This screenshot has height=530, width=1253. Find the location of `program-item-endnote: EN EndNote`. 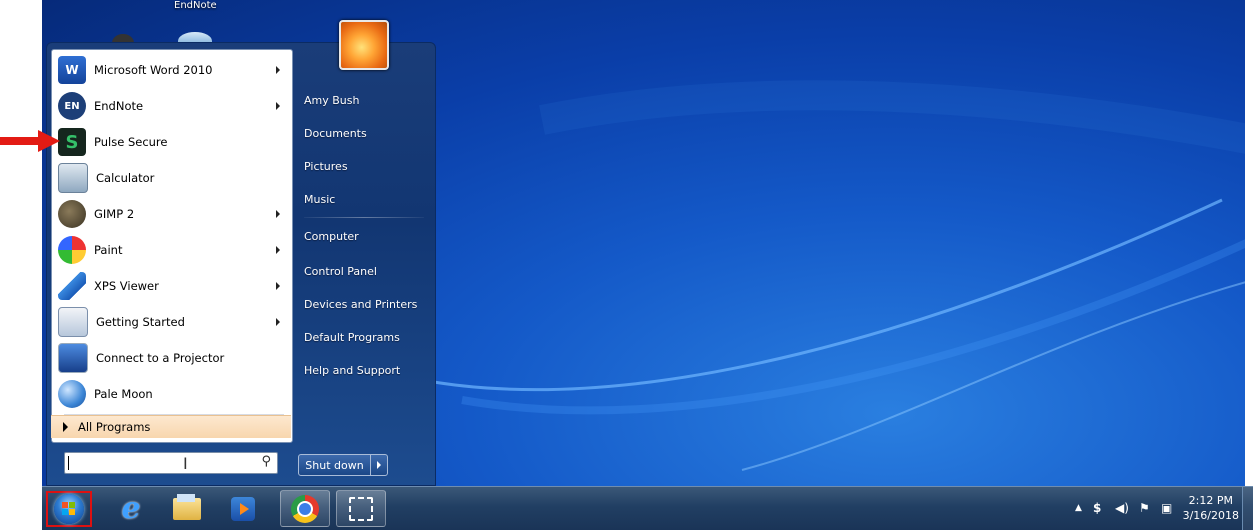

program-item-endnote: EN EndNote is located at coordinates (174, 106).